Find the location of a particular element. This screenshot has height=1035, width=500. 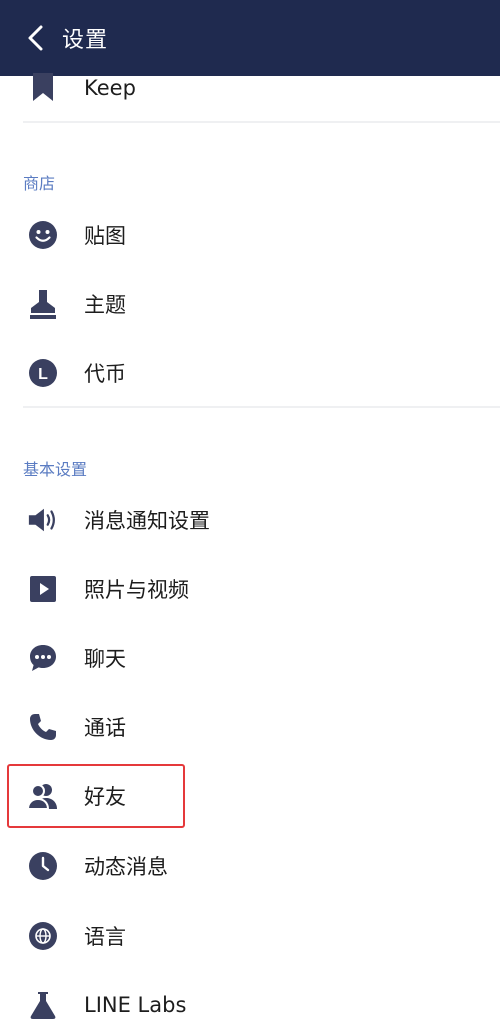

smiley-icon is located at coordinates (43, 235).